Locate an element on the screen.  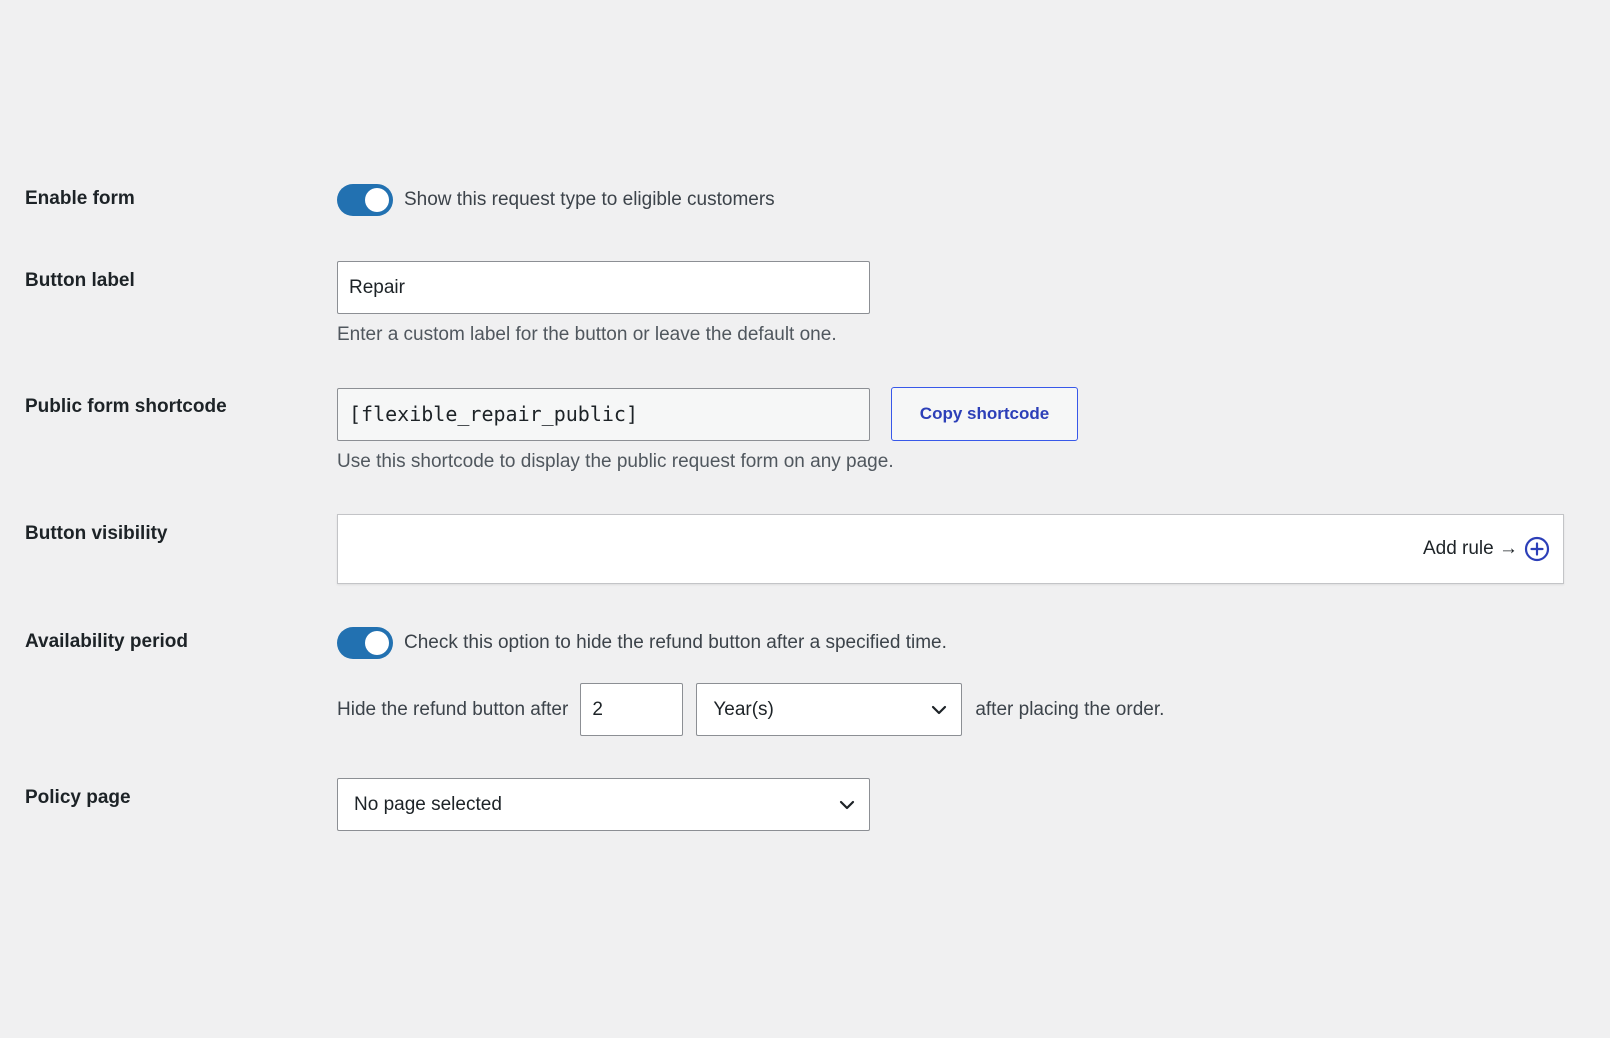
button-label-input is located at coordinates (603, 287).